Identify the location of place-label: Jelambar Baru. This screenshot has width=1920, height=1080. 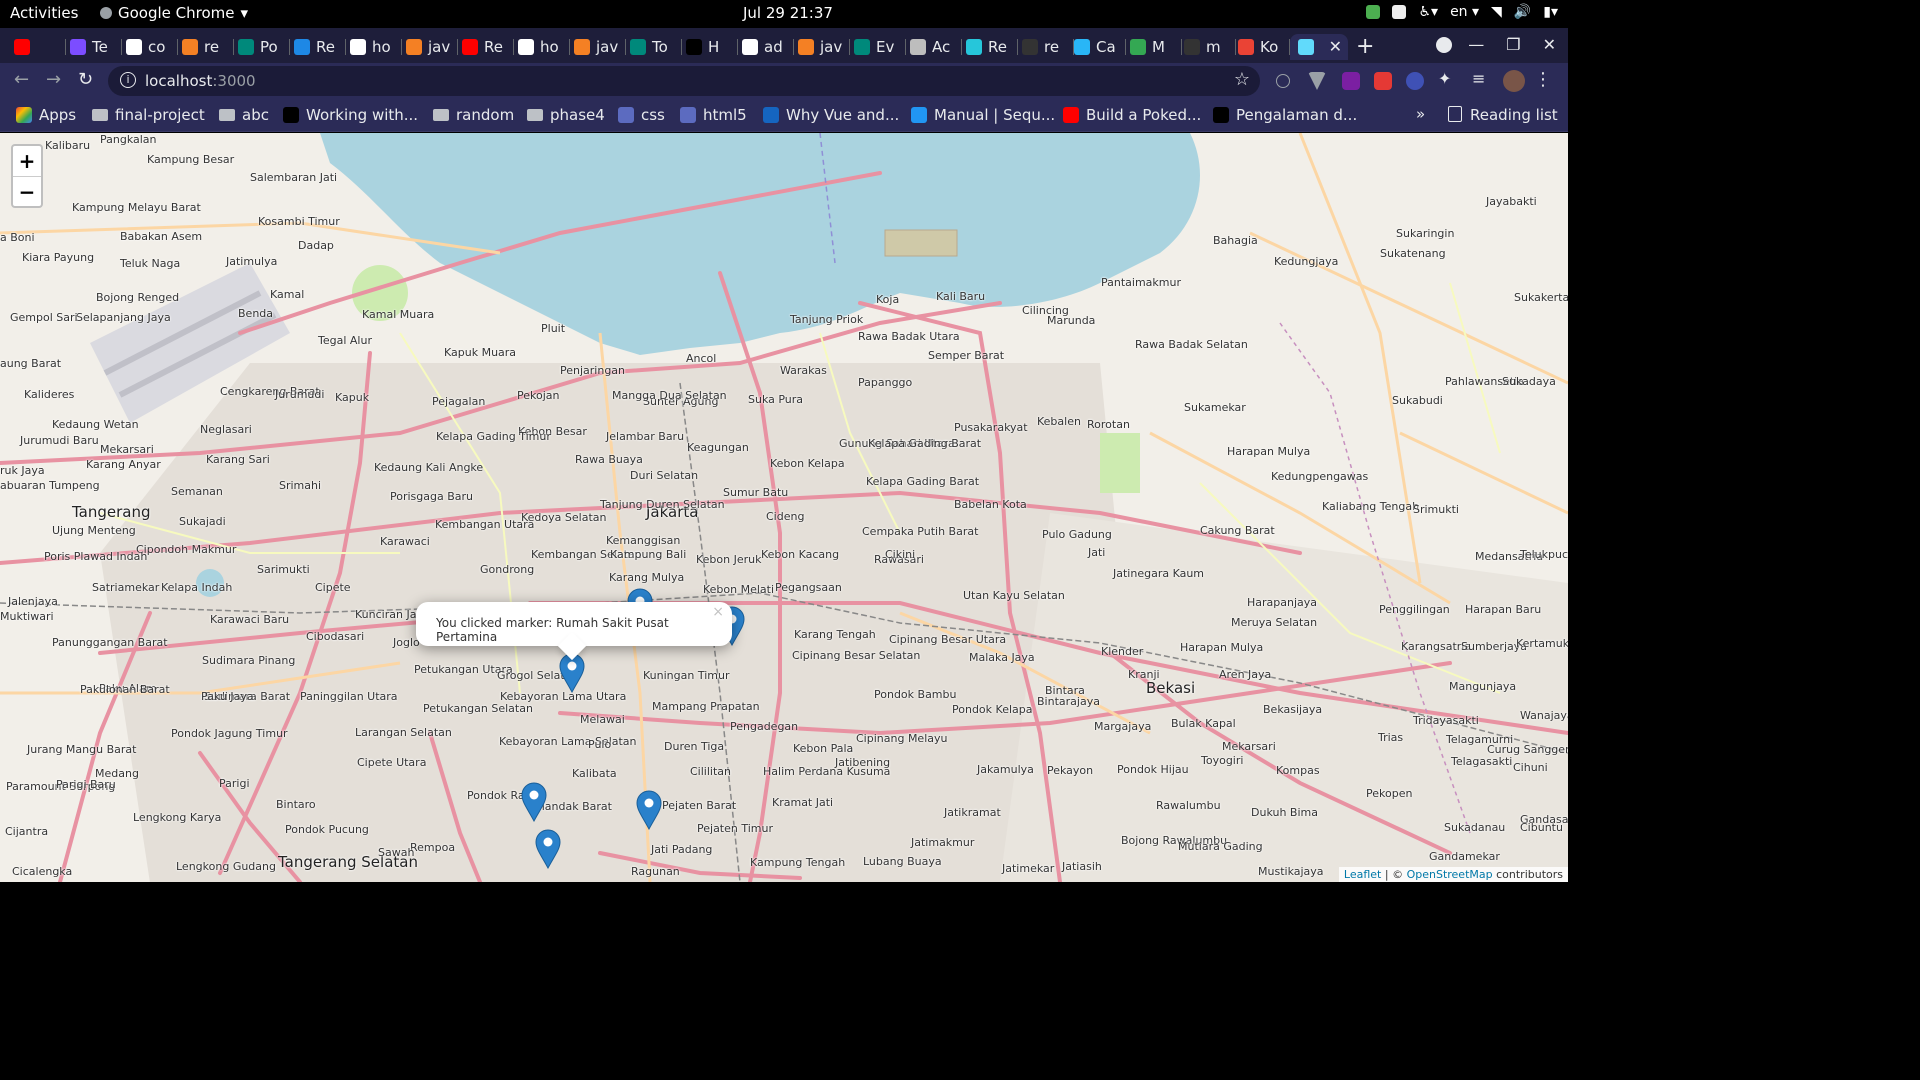
(645, 436).